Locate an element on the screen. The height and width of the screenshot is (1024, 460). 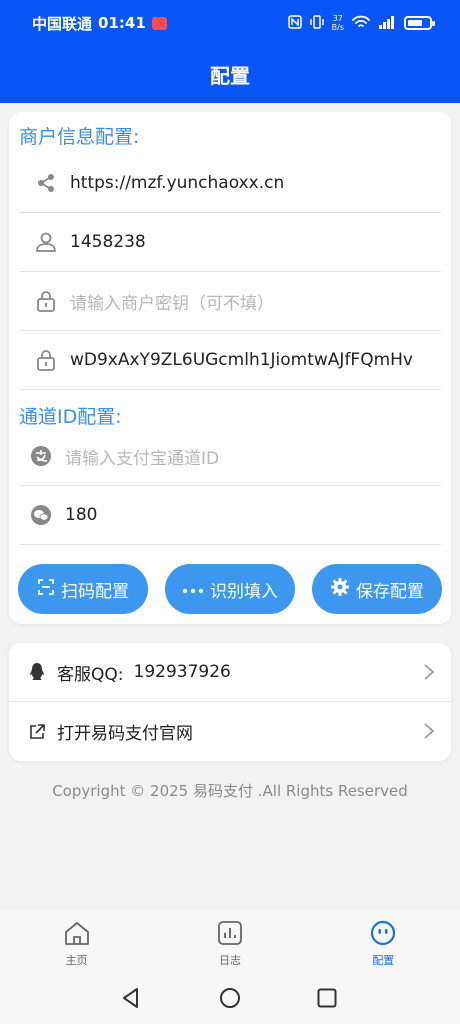
carrier: 中国联通 is located at coordinates (62, 23).